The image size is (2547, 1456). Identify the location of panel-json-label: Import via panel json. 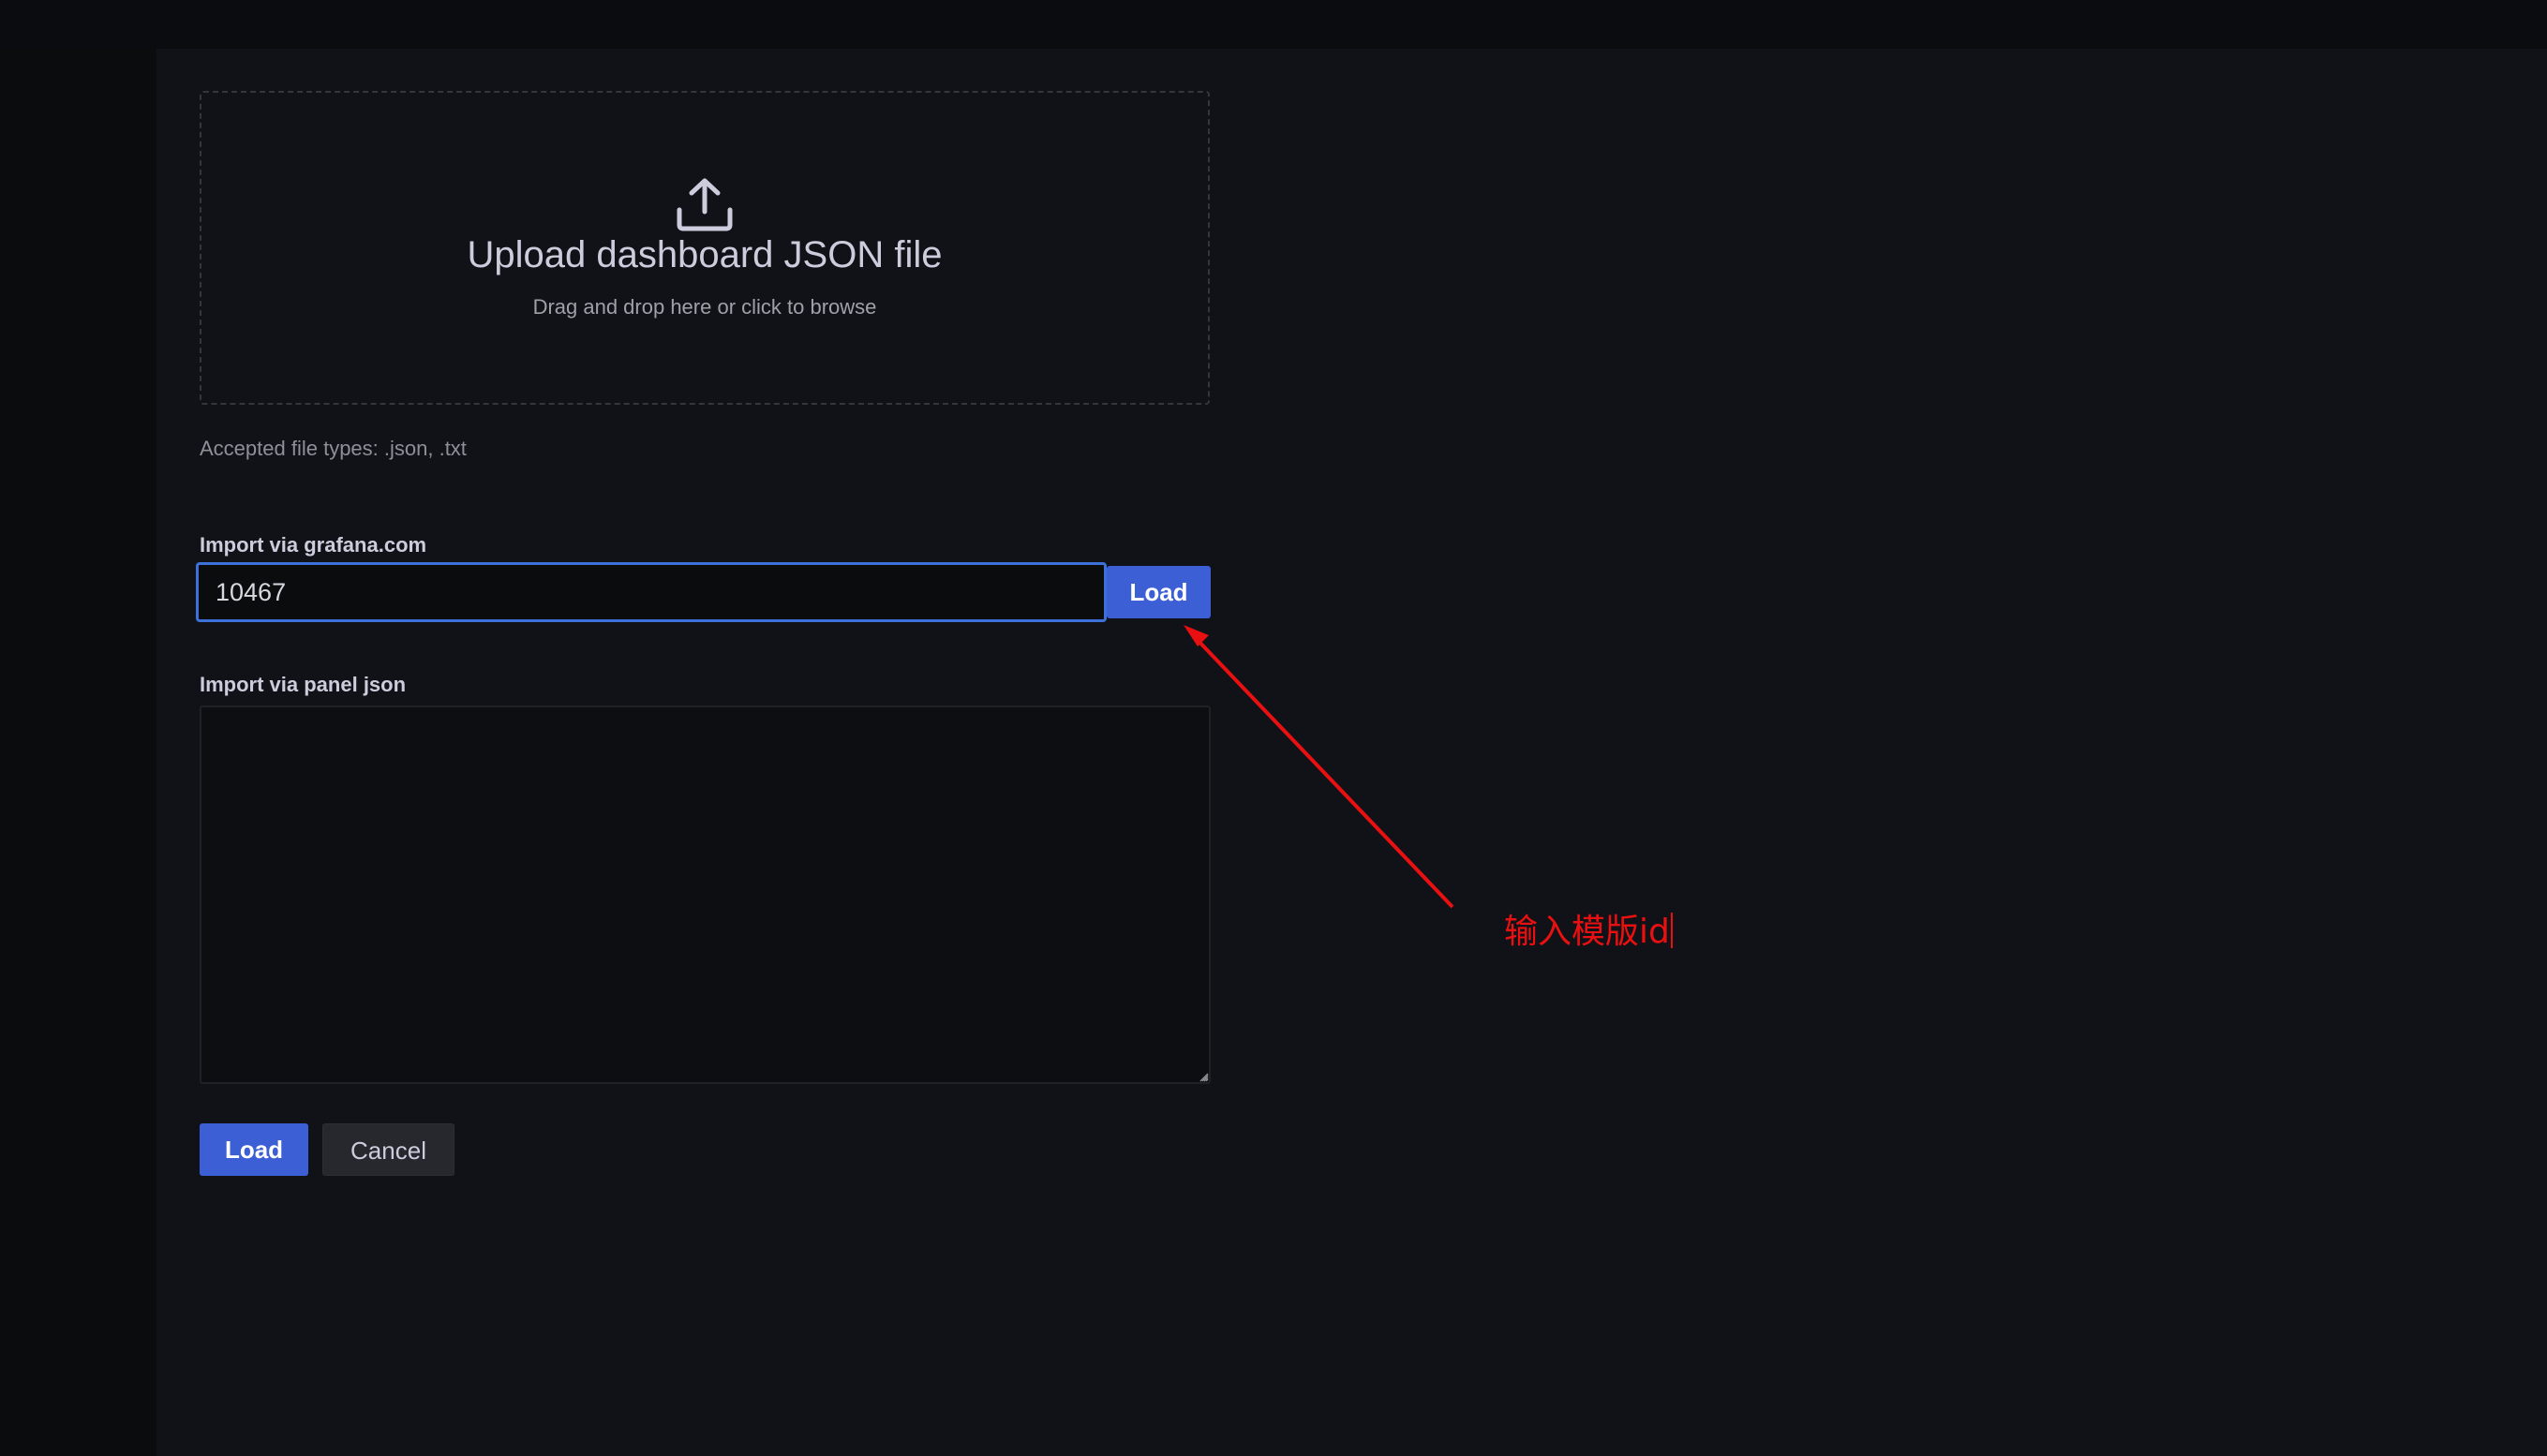
(303, 684).